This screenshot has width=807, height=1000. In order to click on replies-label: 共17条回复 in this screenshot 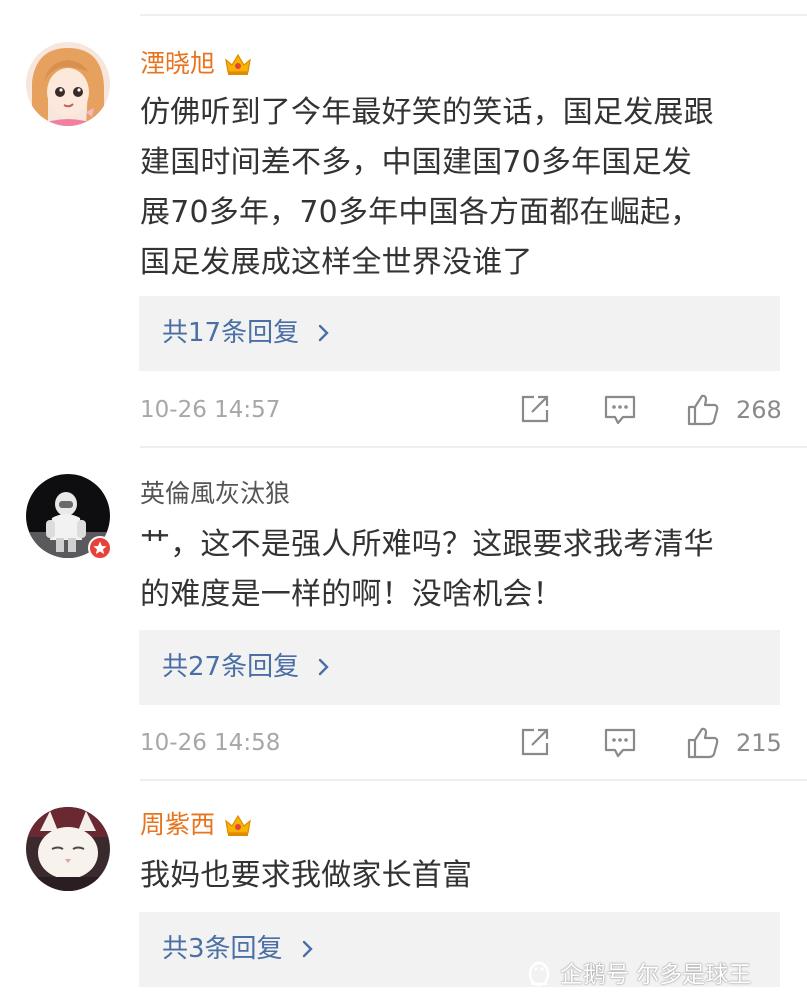, I will do `click(246, 333)`.